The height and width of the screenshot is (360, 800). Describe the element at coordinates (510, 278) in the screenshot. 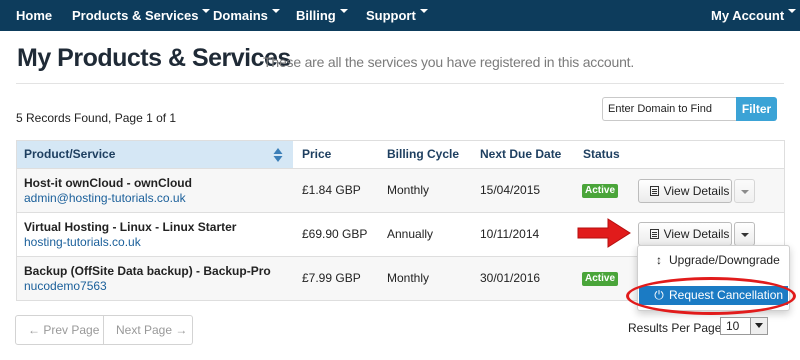

I see `next-due-date: 30/01/2016` at that location.